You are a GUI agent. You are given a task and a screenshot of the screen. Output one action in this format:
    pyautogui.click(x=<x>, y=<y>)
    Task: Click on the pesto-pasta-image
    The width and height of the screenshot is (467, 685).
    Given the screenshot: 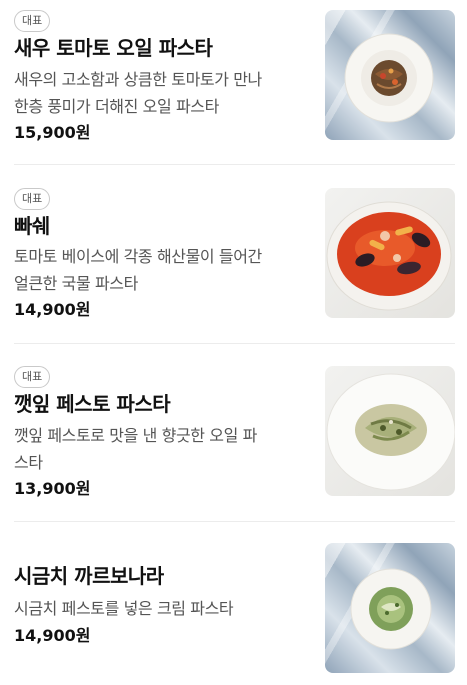 What is the action you would take?
    pyautogui.click(x=390, y=432)
    